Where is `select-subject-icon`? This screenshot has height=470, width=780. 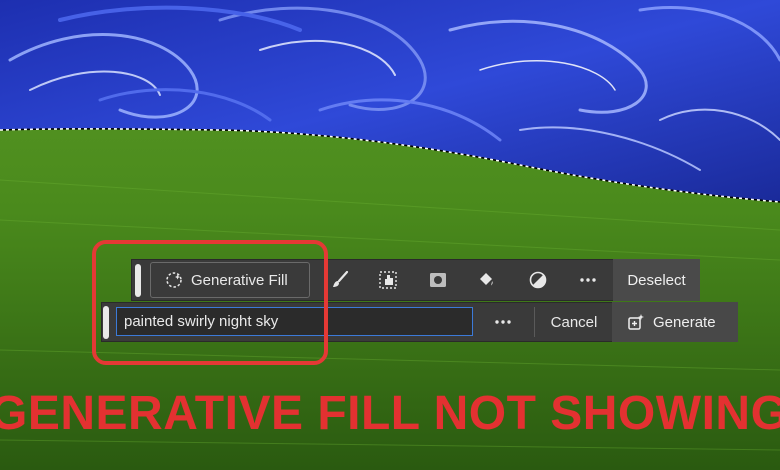 select-subject-icon is located at coordinates (388, 280).